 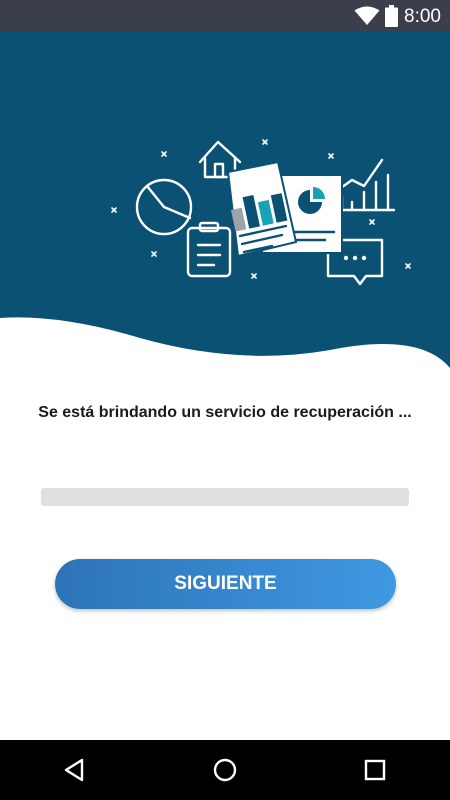 I want to click on status-time: 8:00, so click(x=422, y=16).